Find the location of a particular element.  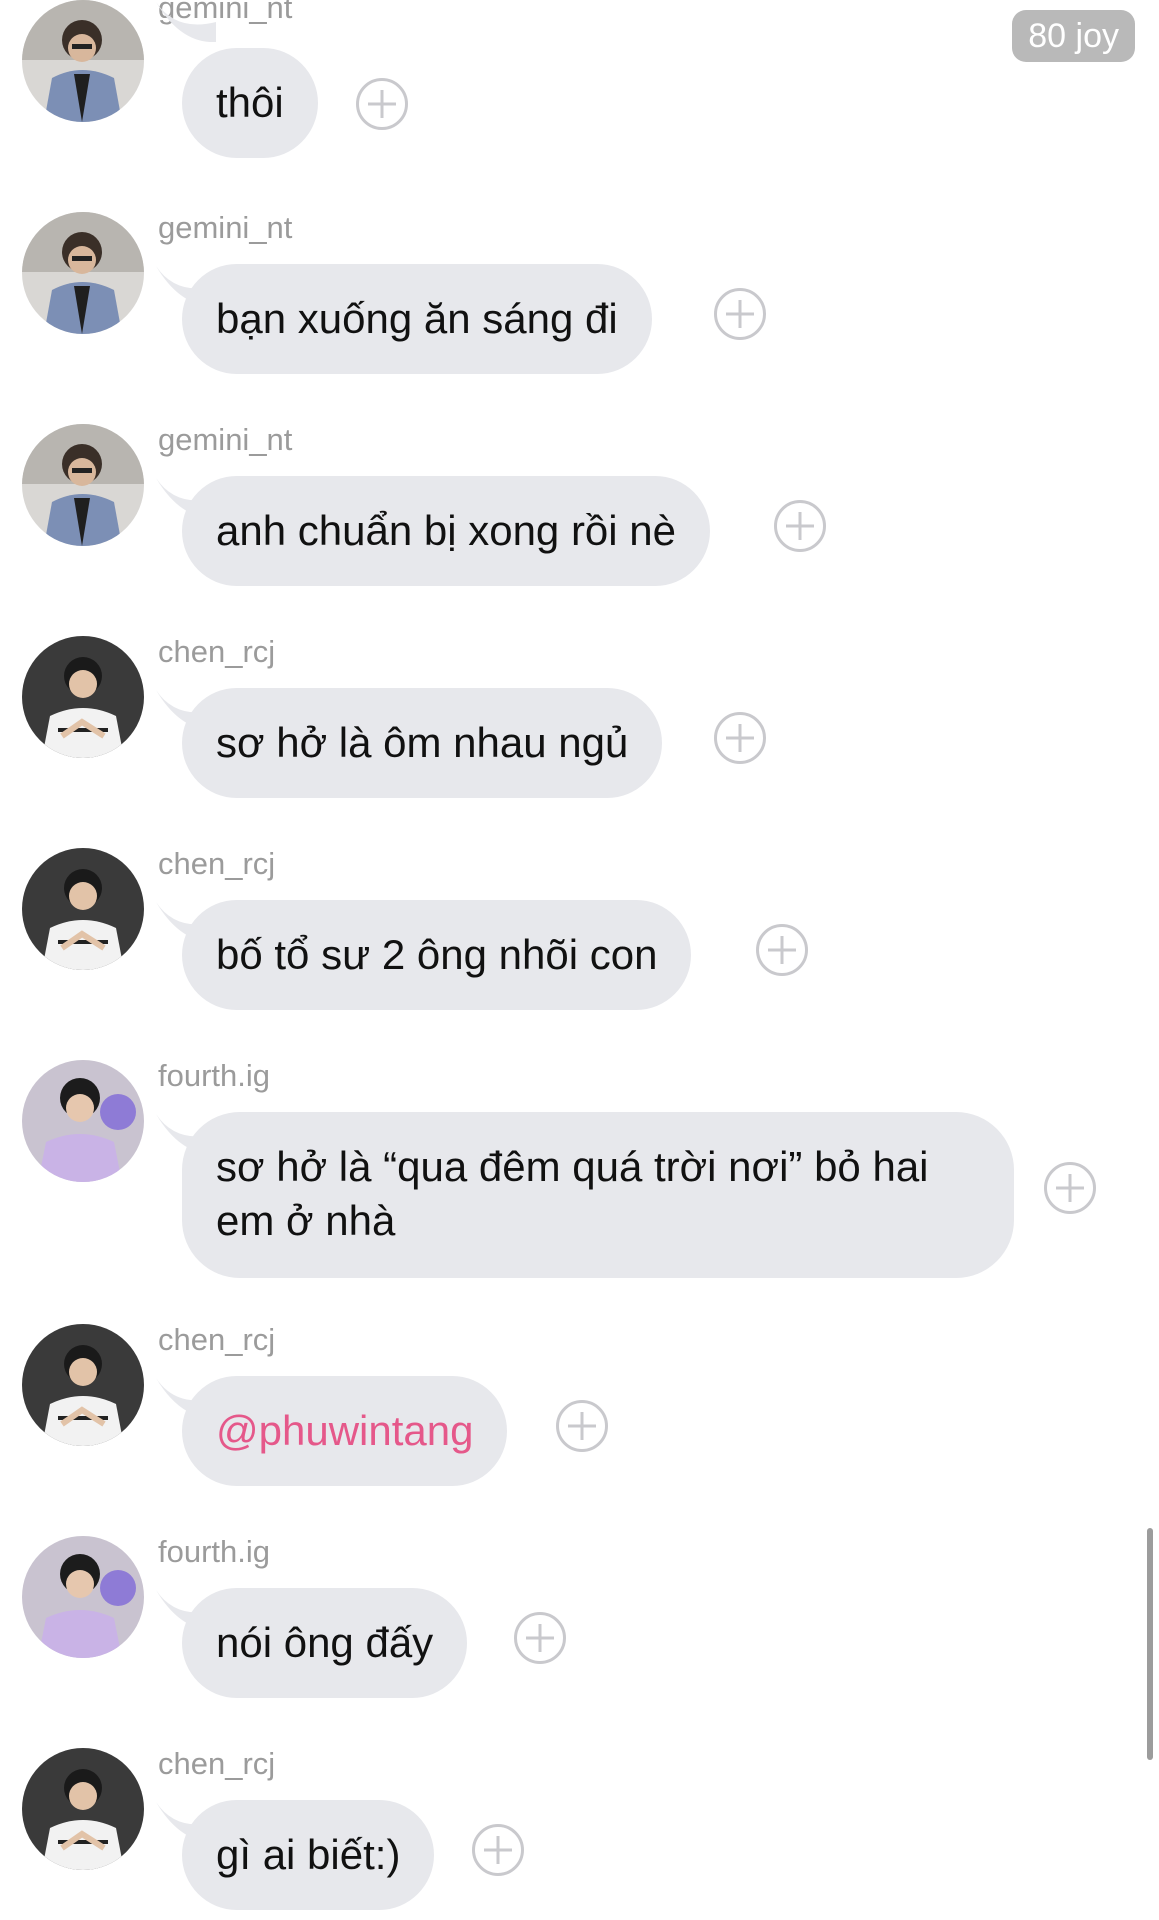

message-bubble: nói ông đấy is located at coordinates (325, 1643).